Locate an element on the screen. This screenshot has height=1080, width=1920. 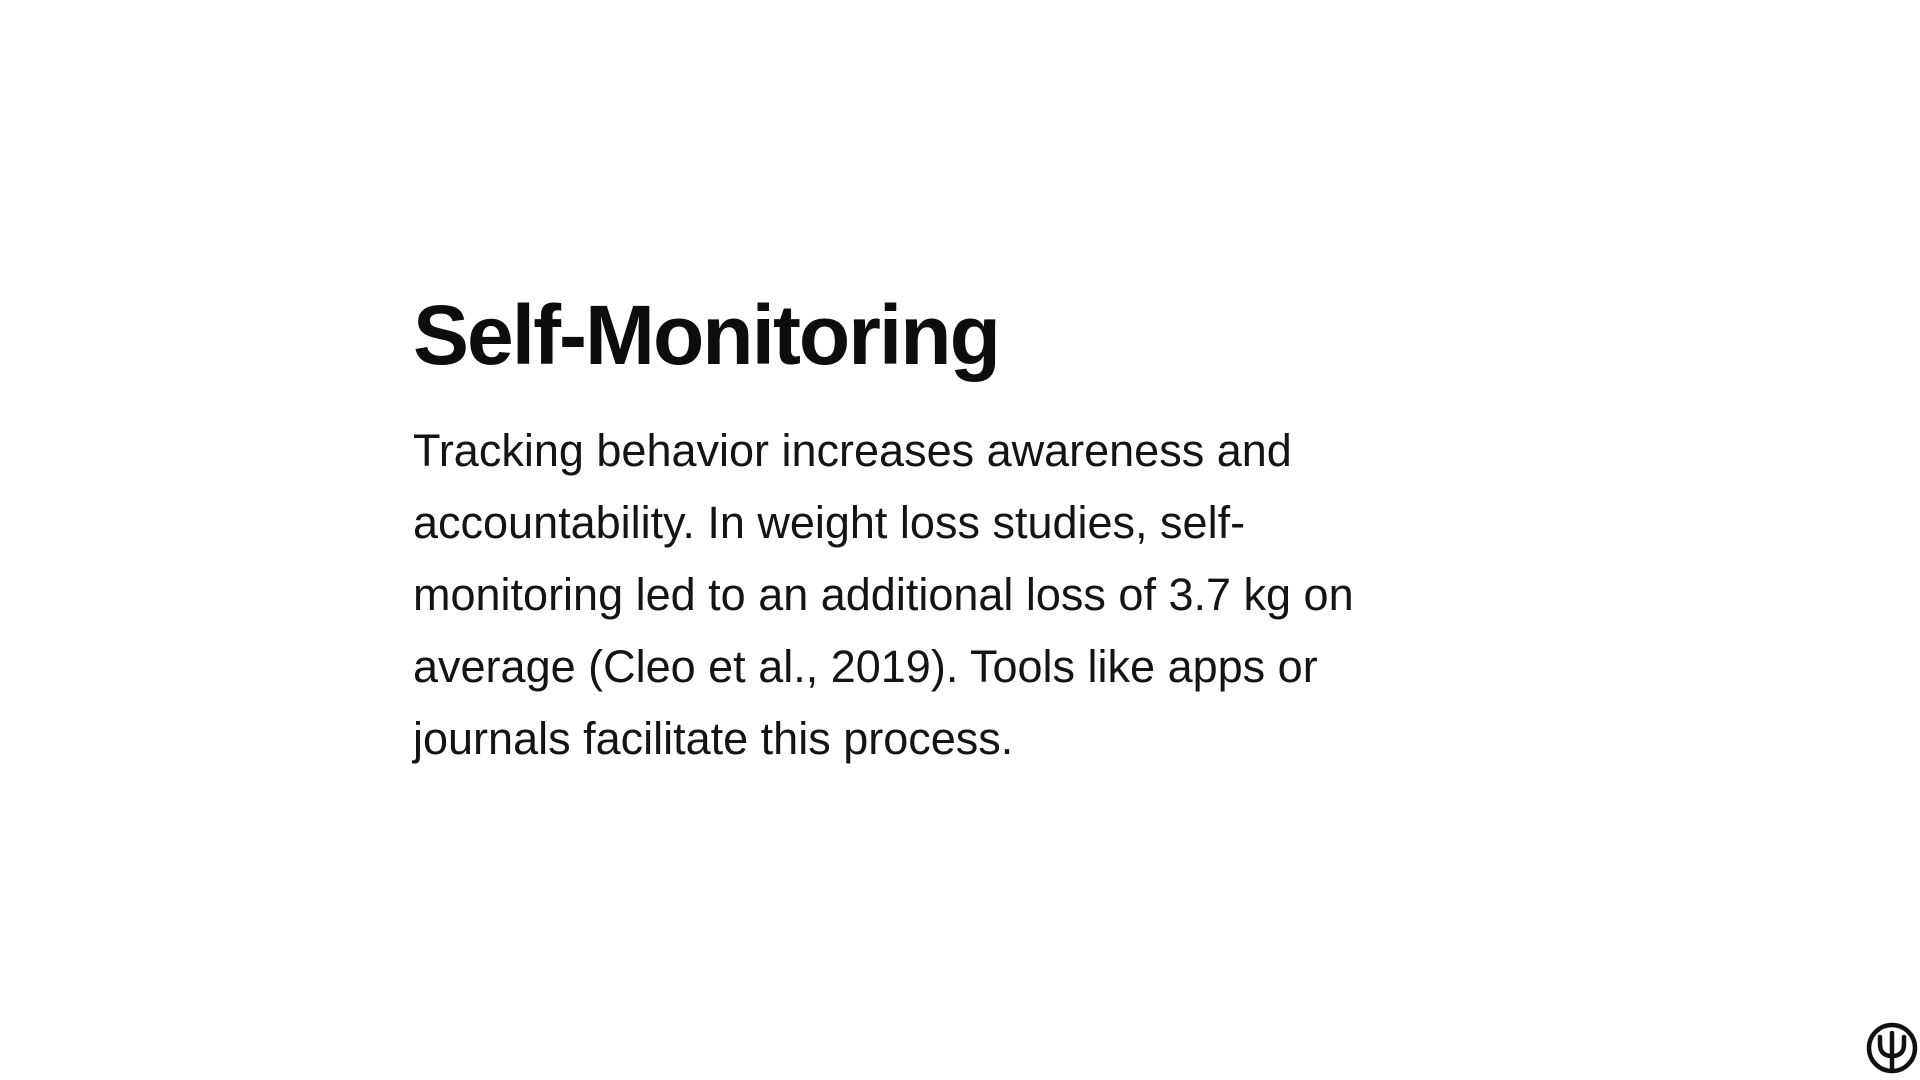
psi-icon is located at coordinates (1892, 1048).